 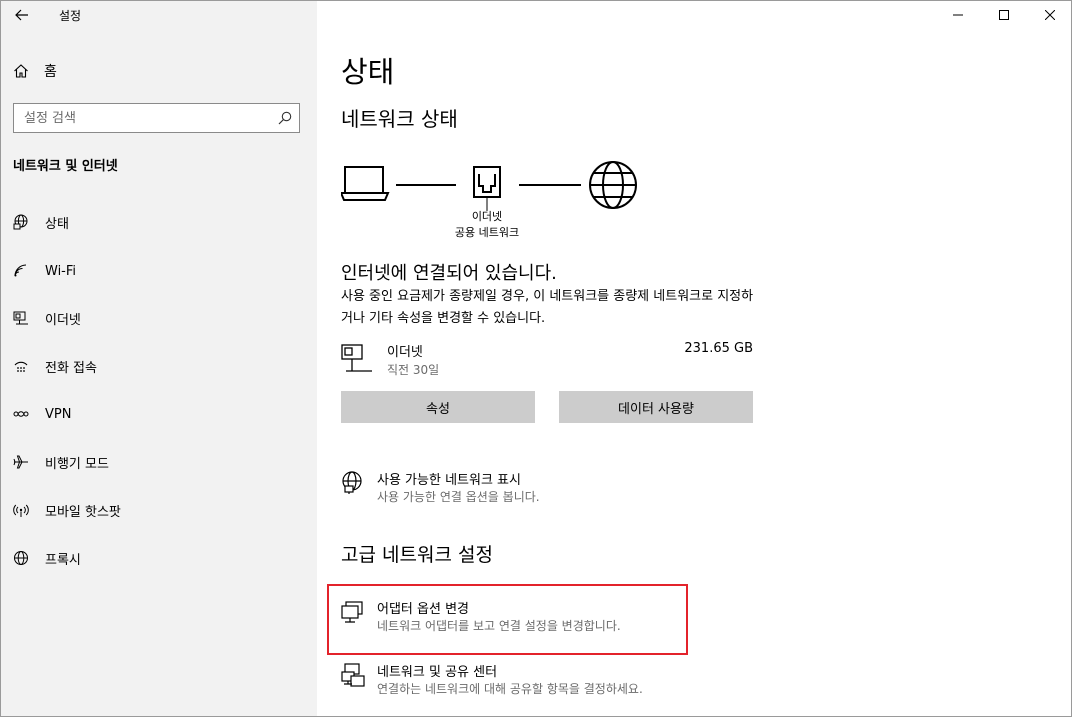 What do you see at coordinates (718, 348) in the screenshot?
I see `connection-data-usage: 231.65 GB` at bounding box center [718, 348].